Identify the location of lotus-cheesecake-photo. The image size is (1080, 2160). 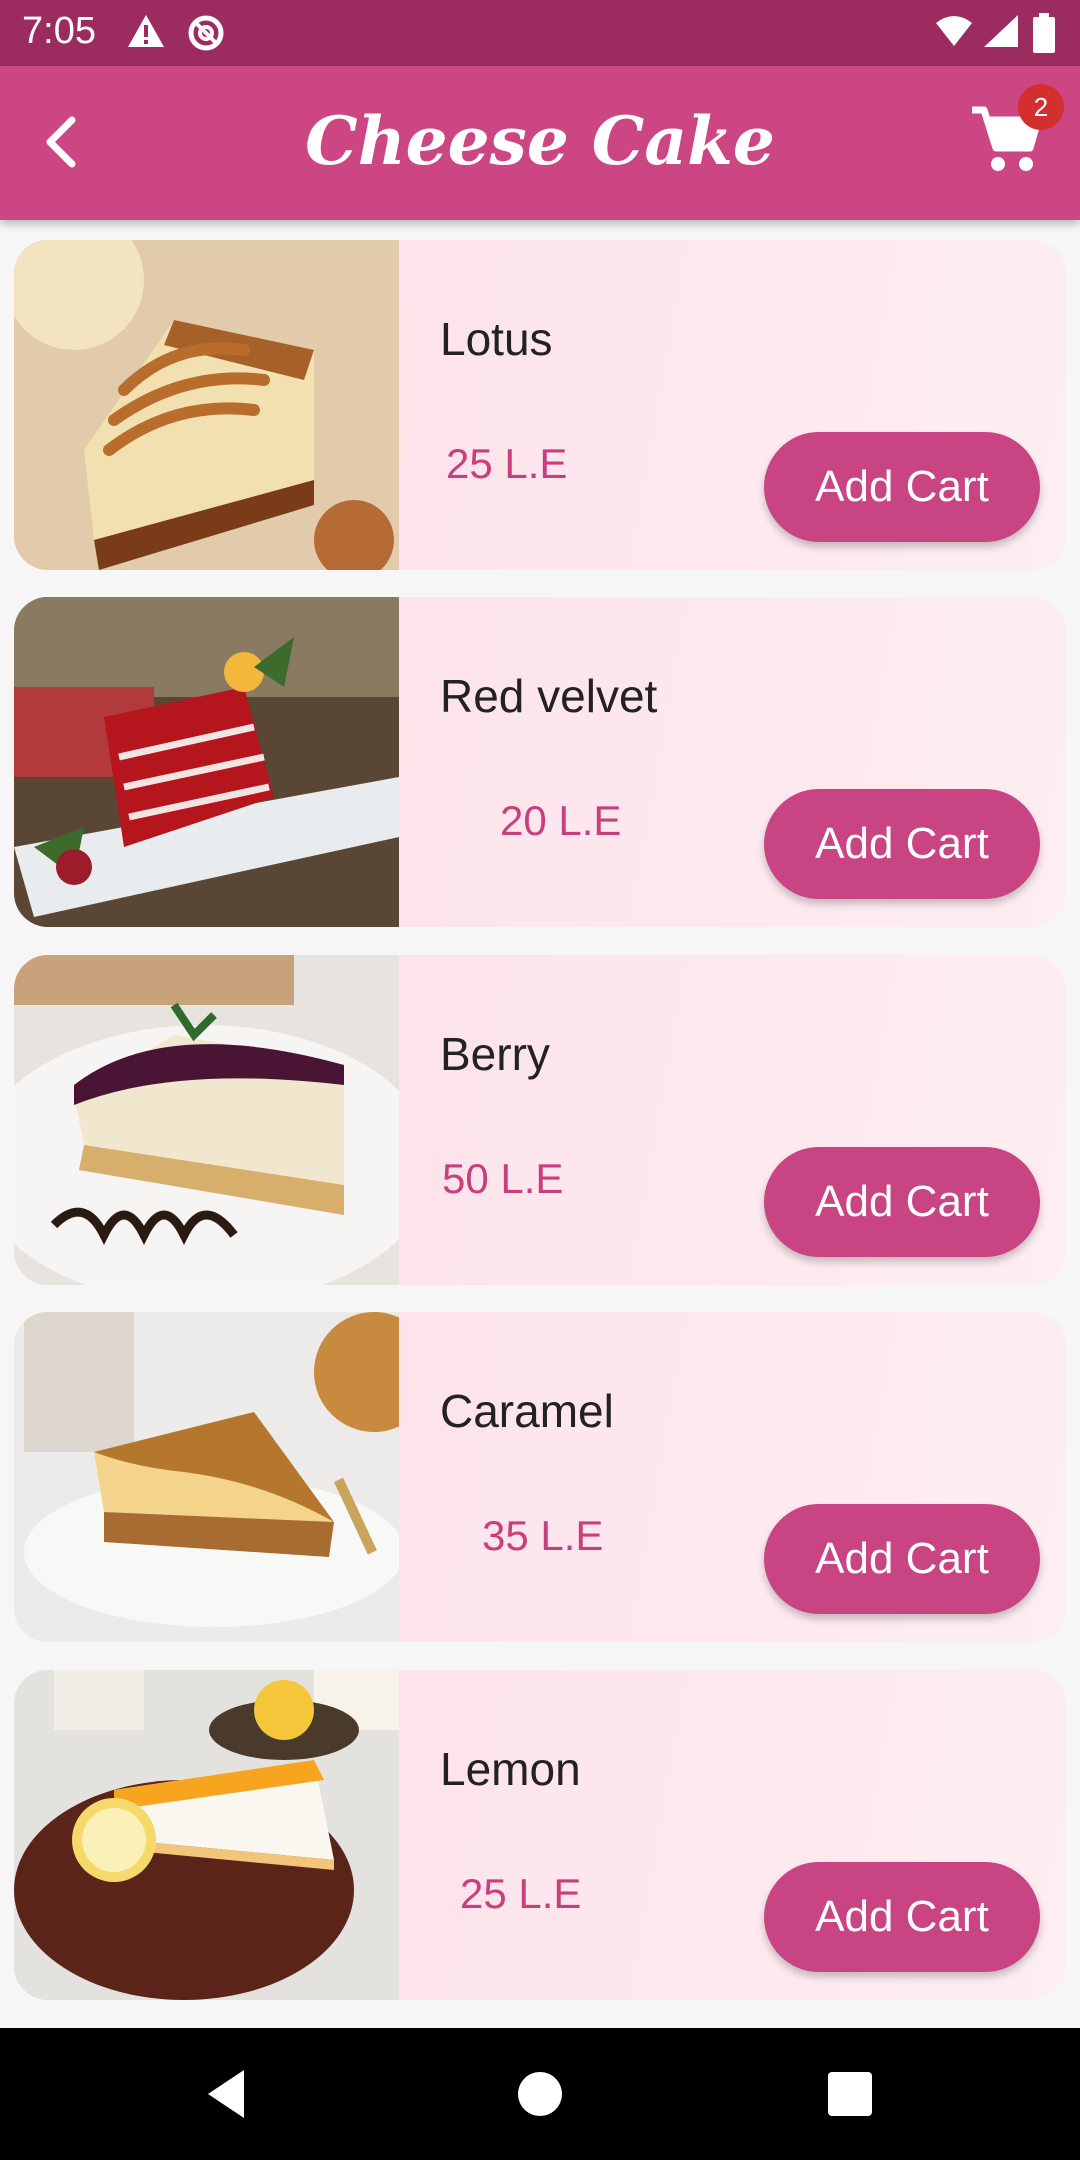
(206, 405).